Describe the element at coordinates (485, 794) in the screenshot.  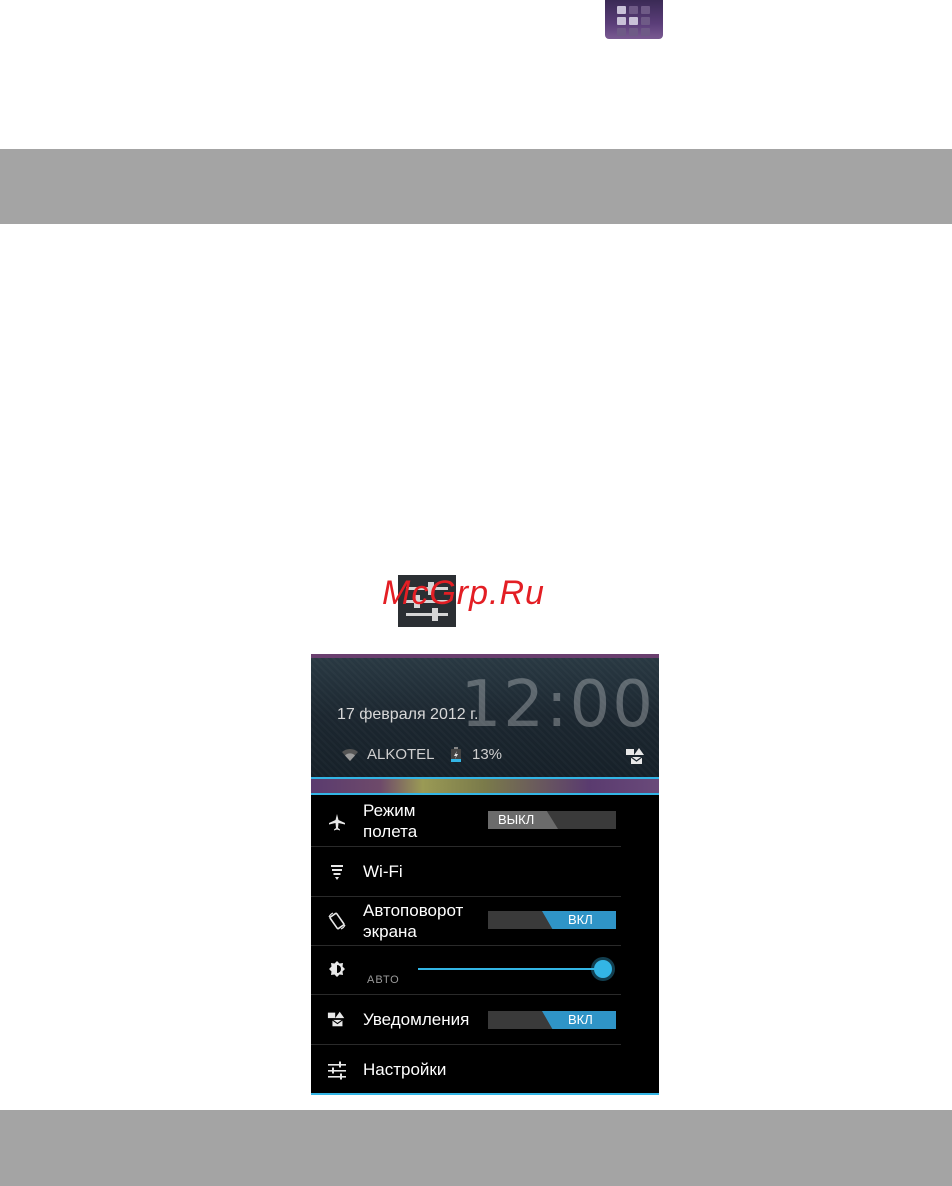
I see `panel-divider` at that location.